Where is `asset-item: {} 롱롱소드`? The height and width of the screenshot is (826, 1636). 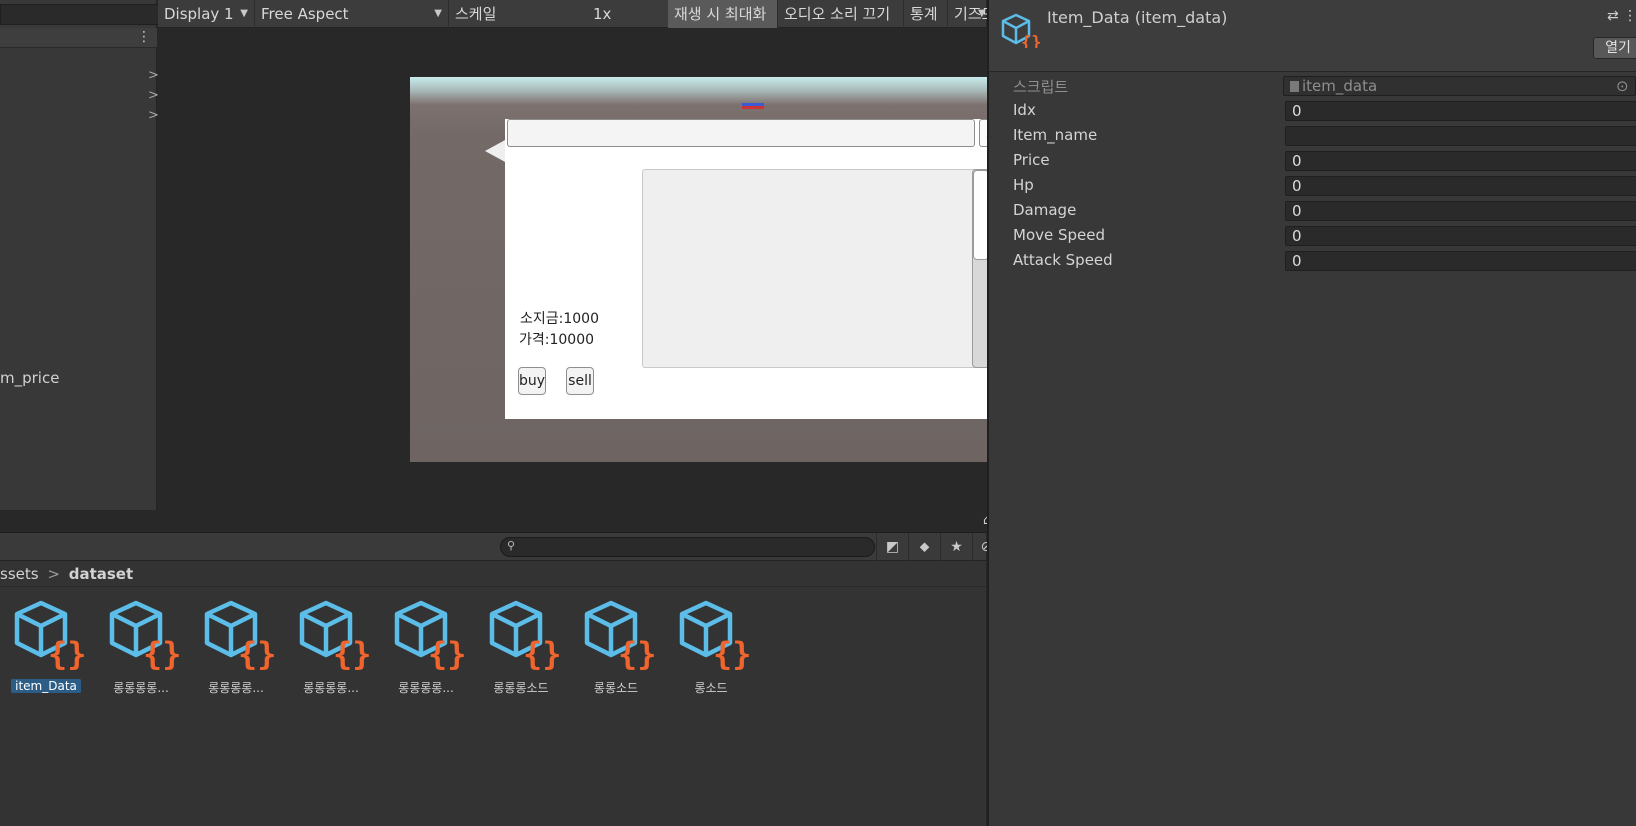
asset-item: {} 롱롱소드 is located at coordinates (616, 649).